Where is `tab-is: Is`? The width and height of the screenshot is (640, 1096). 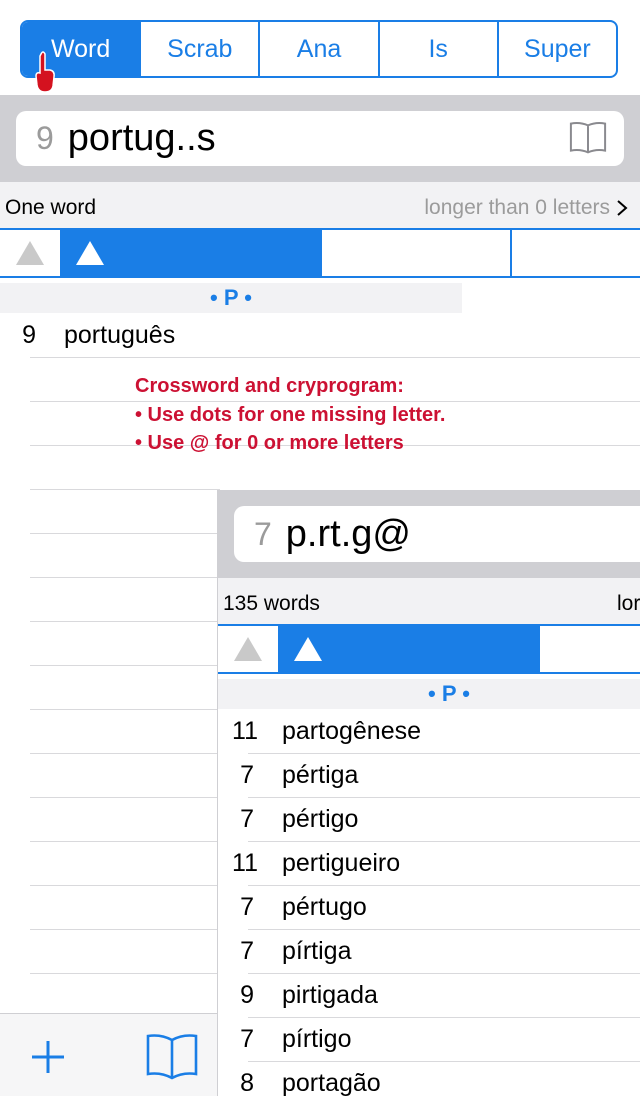 tab-is: Is is located at coordinates (439, 49).